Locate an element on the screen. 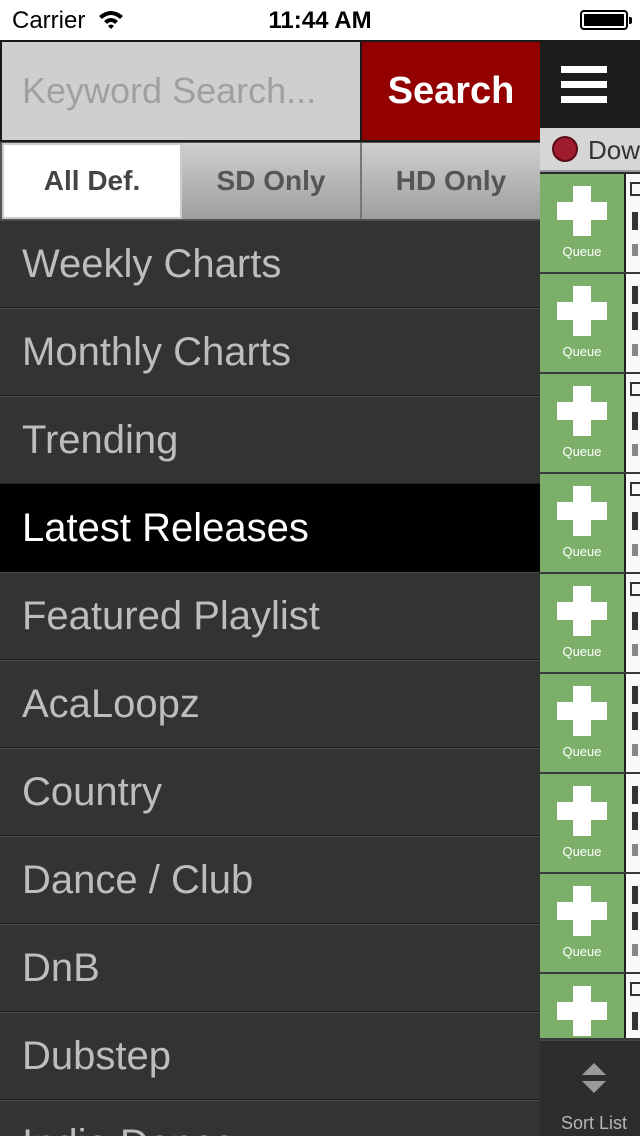 The width and height of the screenshot is (640, 1136). filter-sd-only: SD Only is located at coordinates (272, 181).